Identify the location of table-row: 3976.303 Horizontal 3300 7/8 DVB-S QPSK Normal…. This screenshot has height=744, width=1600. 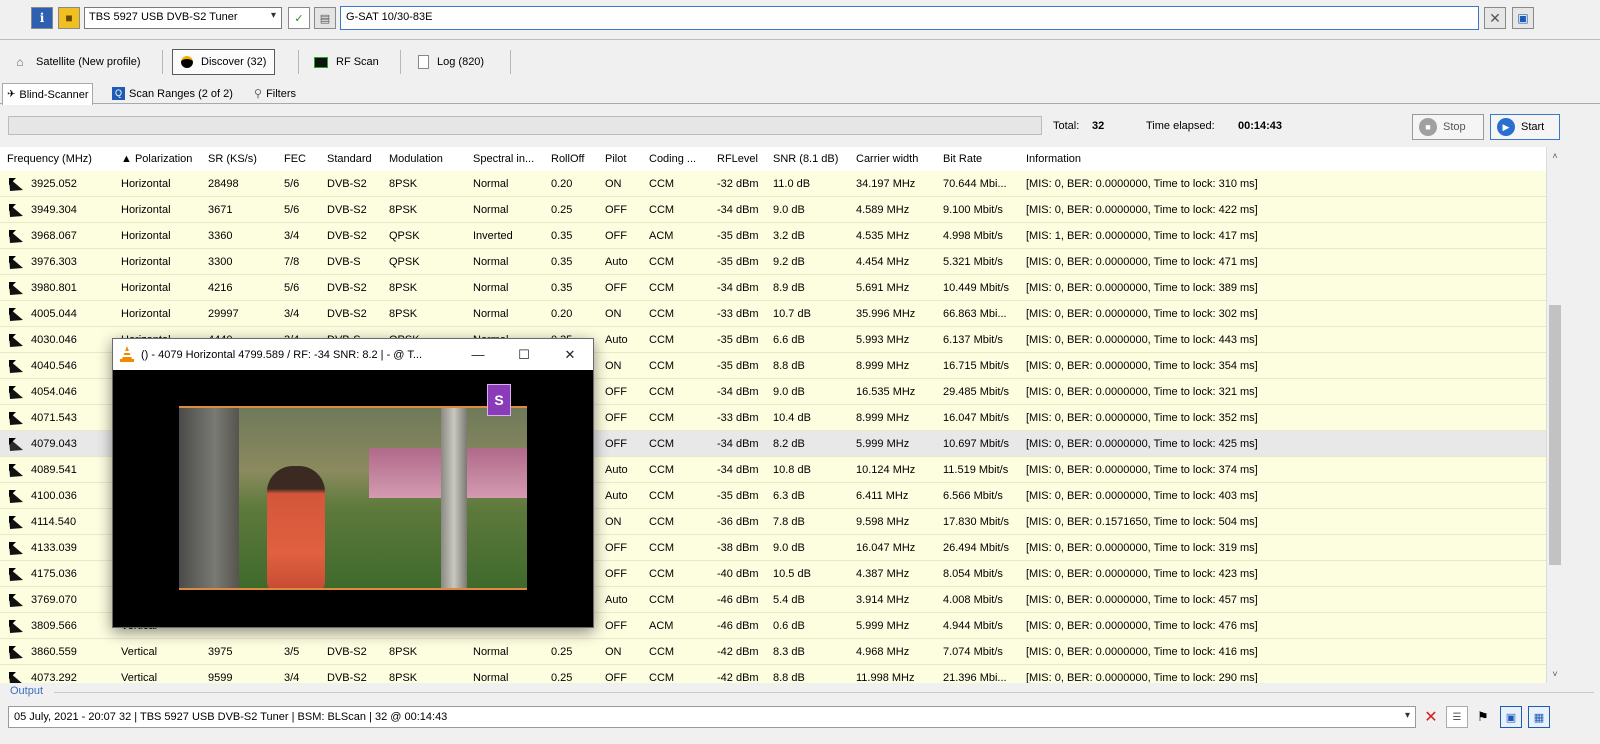
(773, 262).